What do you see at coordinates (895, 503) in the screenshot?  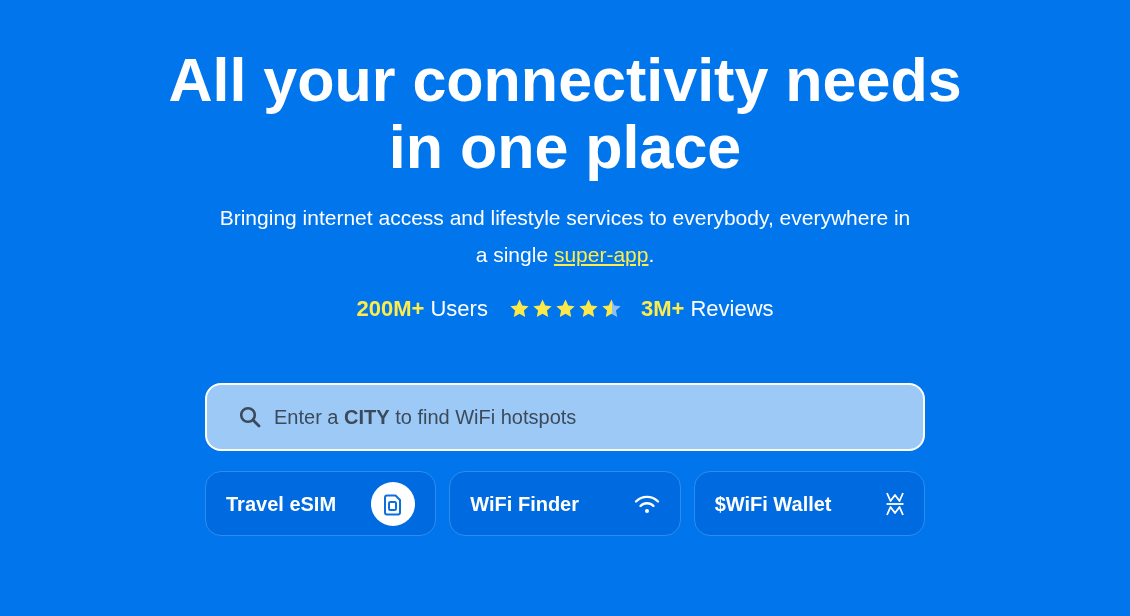 I see `wallet-logo-icon` at bounding box center [895, 503].